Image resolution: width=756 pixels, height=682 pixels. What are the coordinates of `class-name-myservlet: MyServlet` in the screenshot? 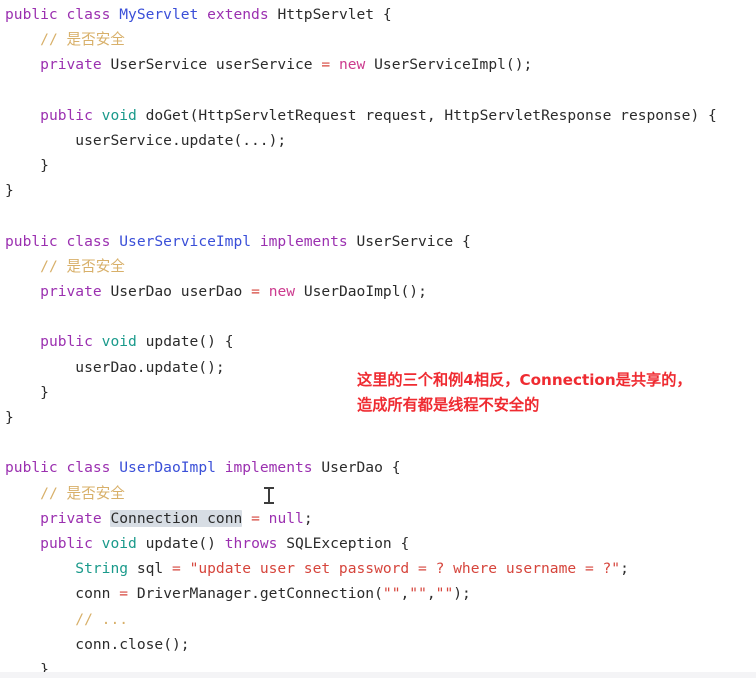 It's located at (159, 14).